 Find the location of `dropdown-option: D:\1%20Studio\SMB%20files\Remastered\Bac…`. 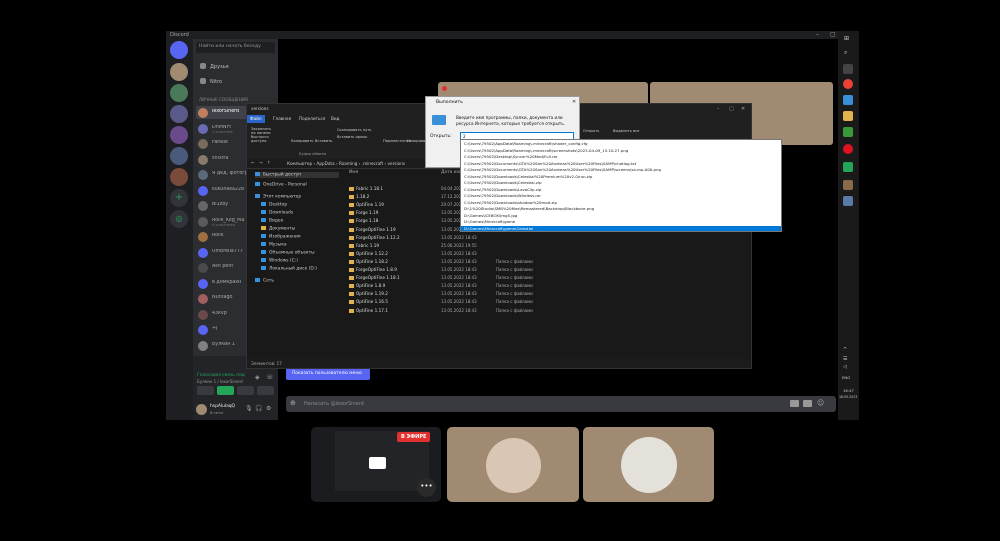

dropdown-option: D:\1%20Studio\SMB%20files\Remastered\Bac… is located at coordinates (529, 208).